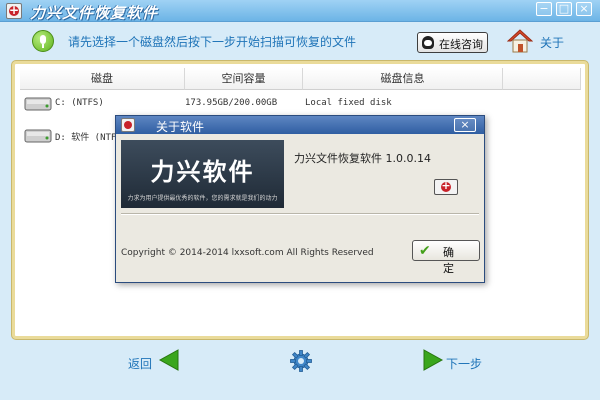  What do you see at coordinates (86, 138) in the screenshot?
I see `disk-name: D: 软件 (NTF` at bounding box center [86, 138].